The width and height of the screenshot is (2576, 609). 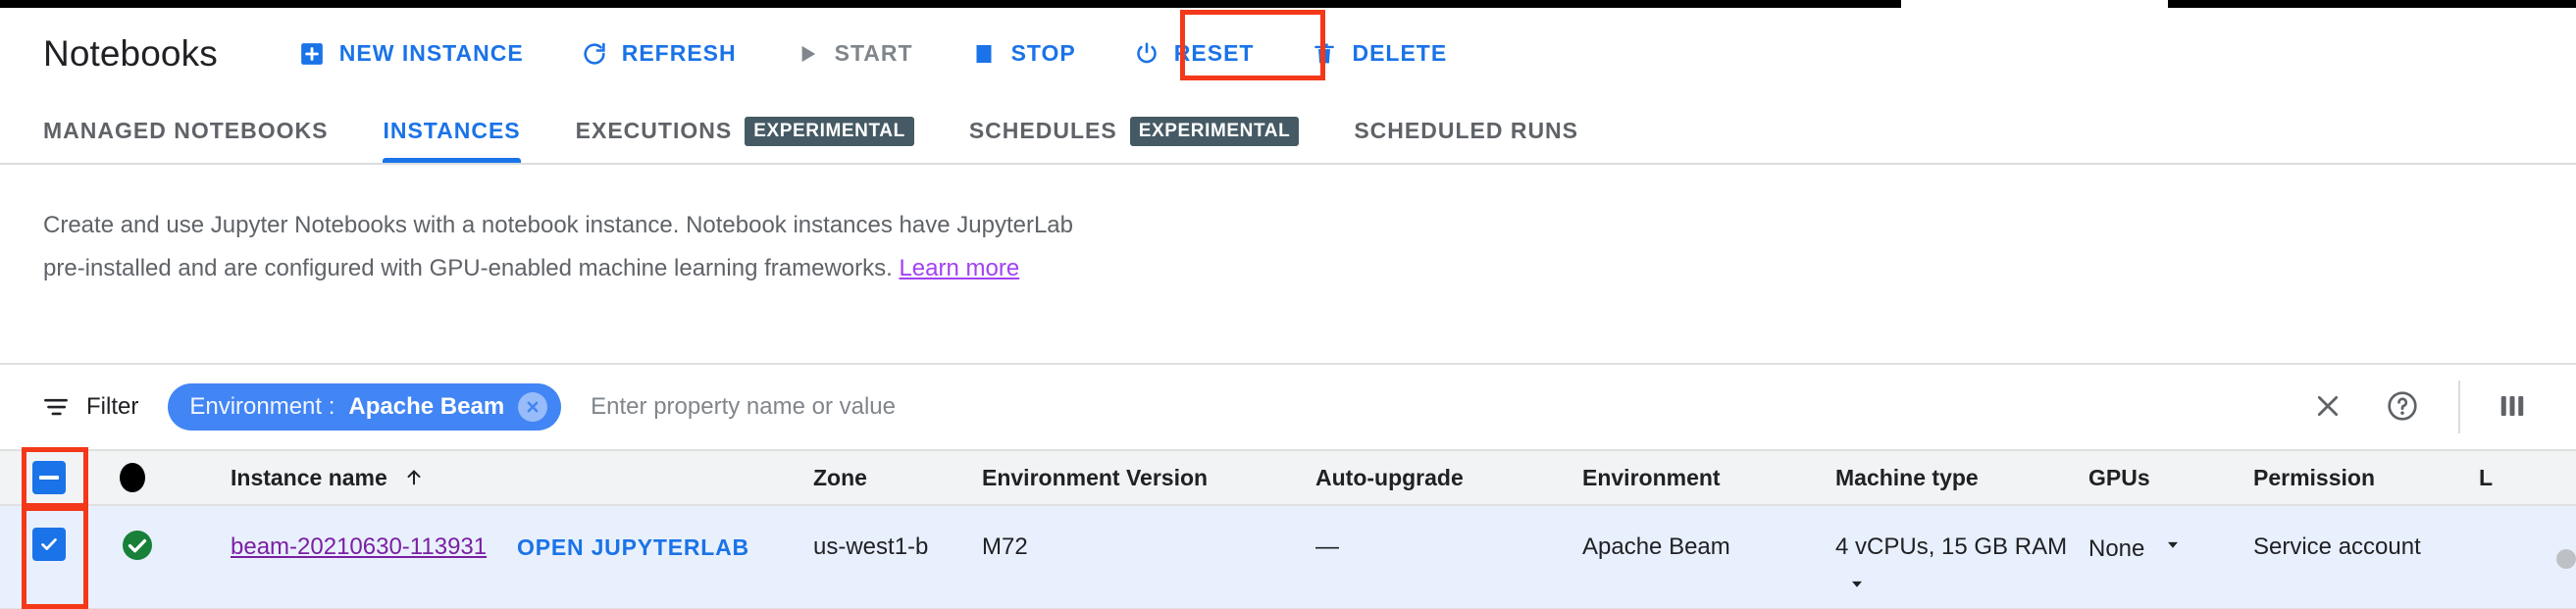 I want to click on chip-close-icon, so click(x=533, y=407).